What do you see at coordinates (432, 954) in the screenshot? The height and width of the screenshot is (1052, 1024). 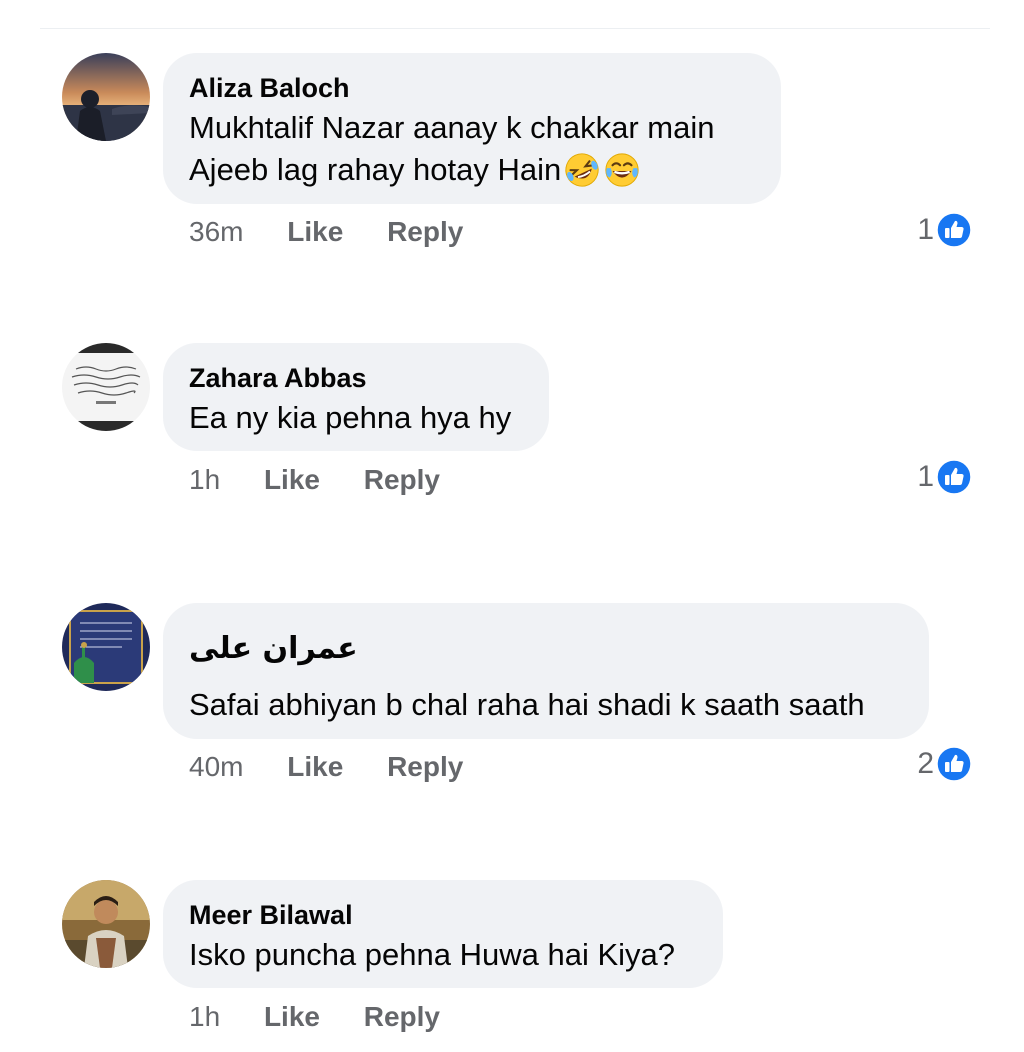 I see `comment-text-line: Isko puncha pehna Huwa hai Kiya?` at bounding box center [432, 954].